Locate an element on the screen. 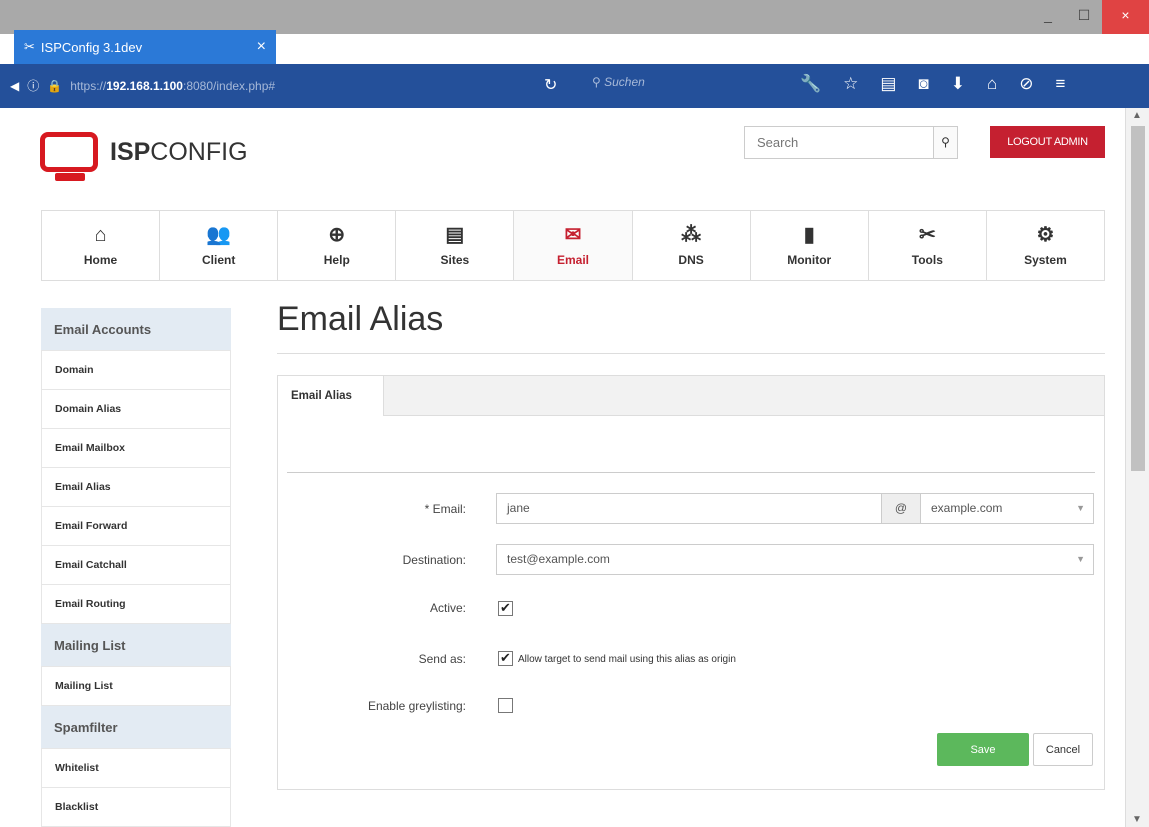 The width and height of the screenshot is (1149, 827). menu-icon: ≡ is located at coordinates (1061, 84).